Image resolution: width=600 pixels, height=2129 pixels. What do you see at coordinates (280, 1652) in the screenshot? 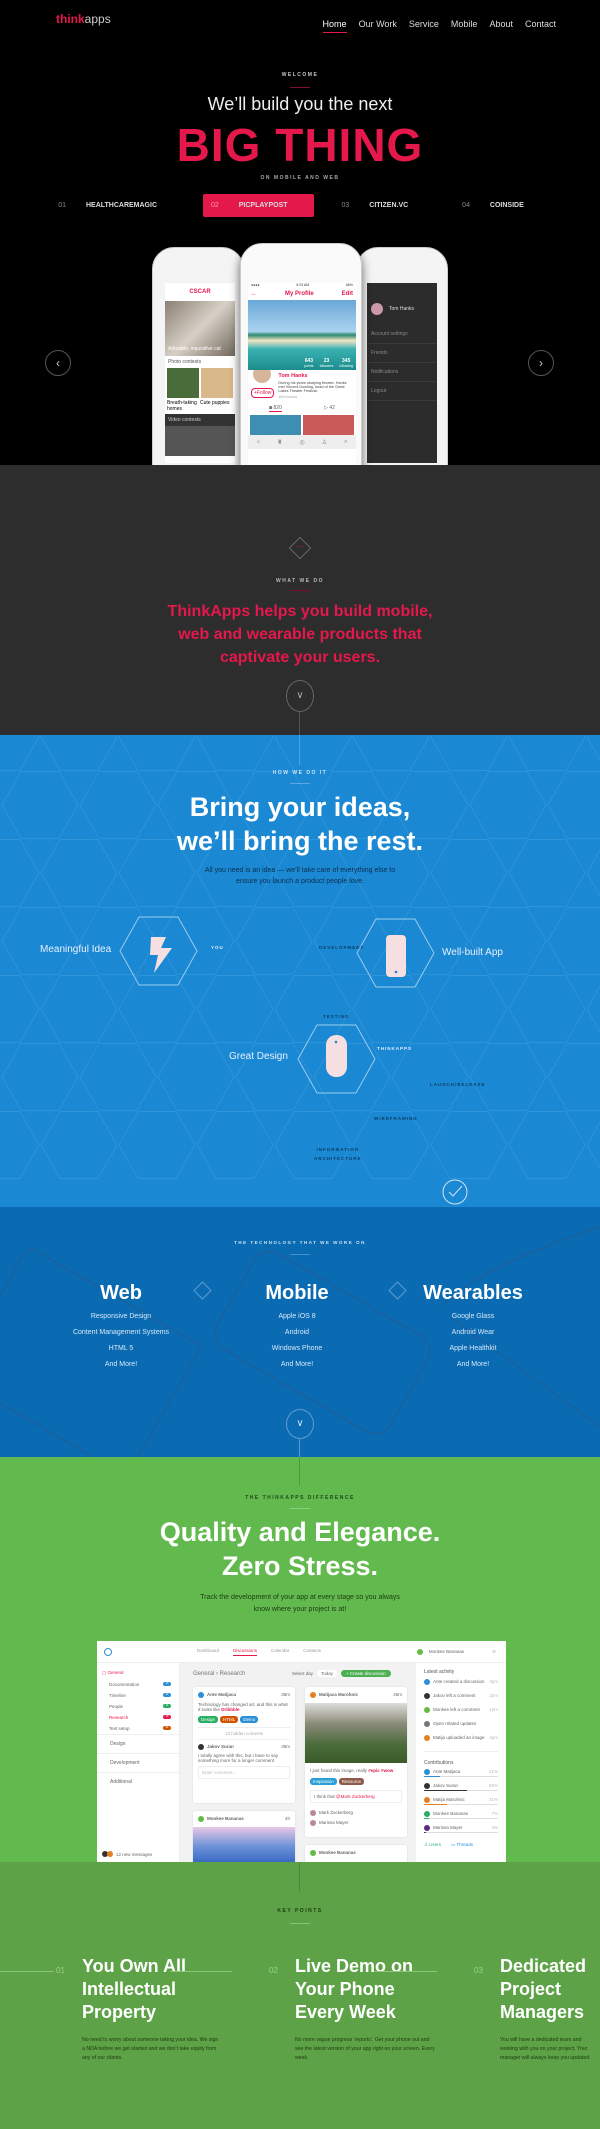
I see `tab-calendar: Calendar` at bounding box center [280, 1652].